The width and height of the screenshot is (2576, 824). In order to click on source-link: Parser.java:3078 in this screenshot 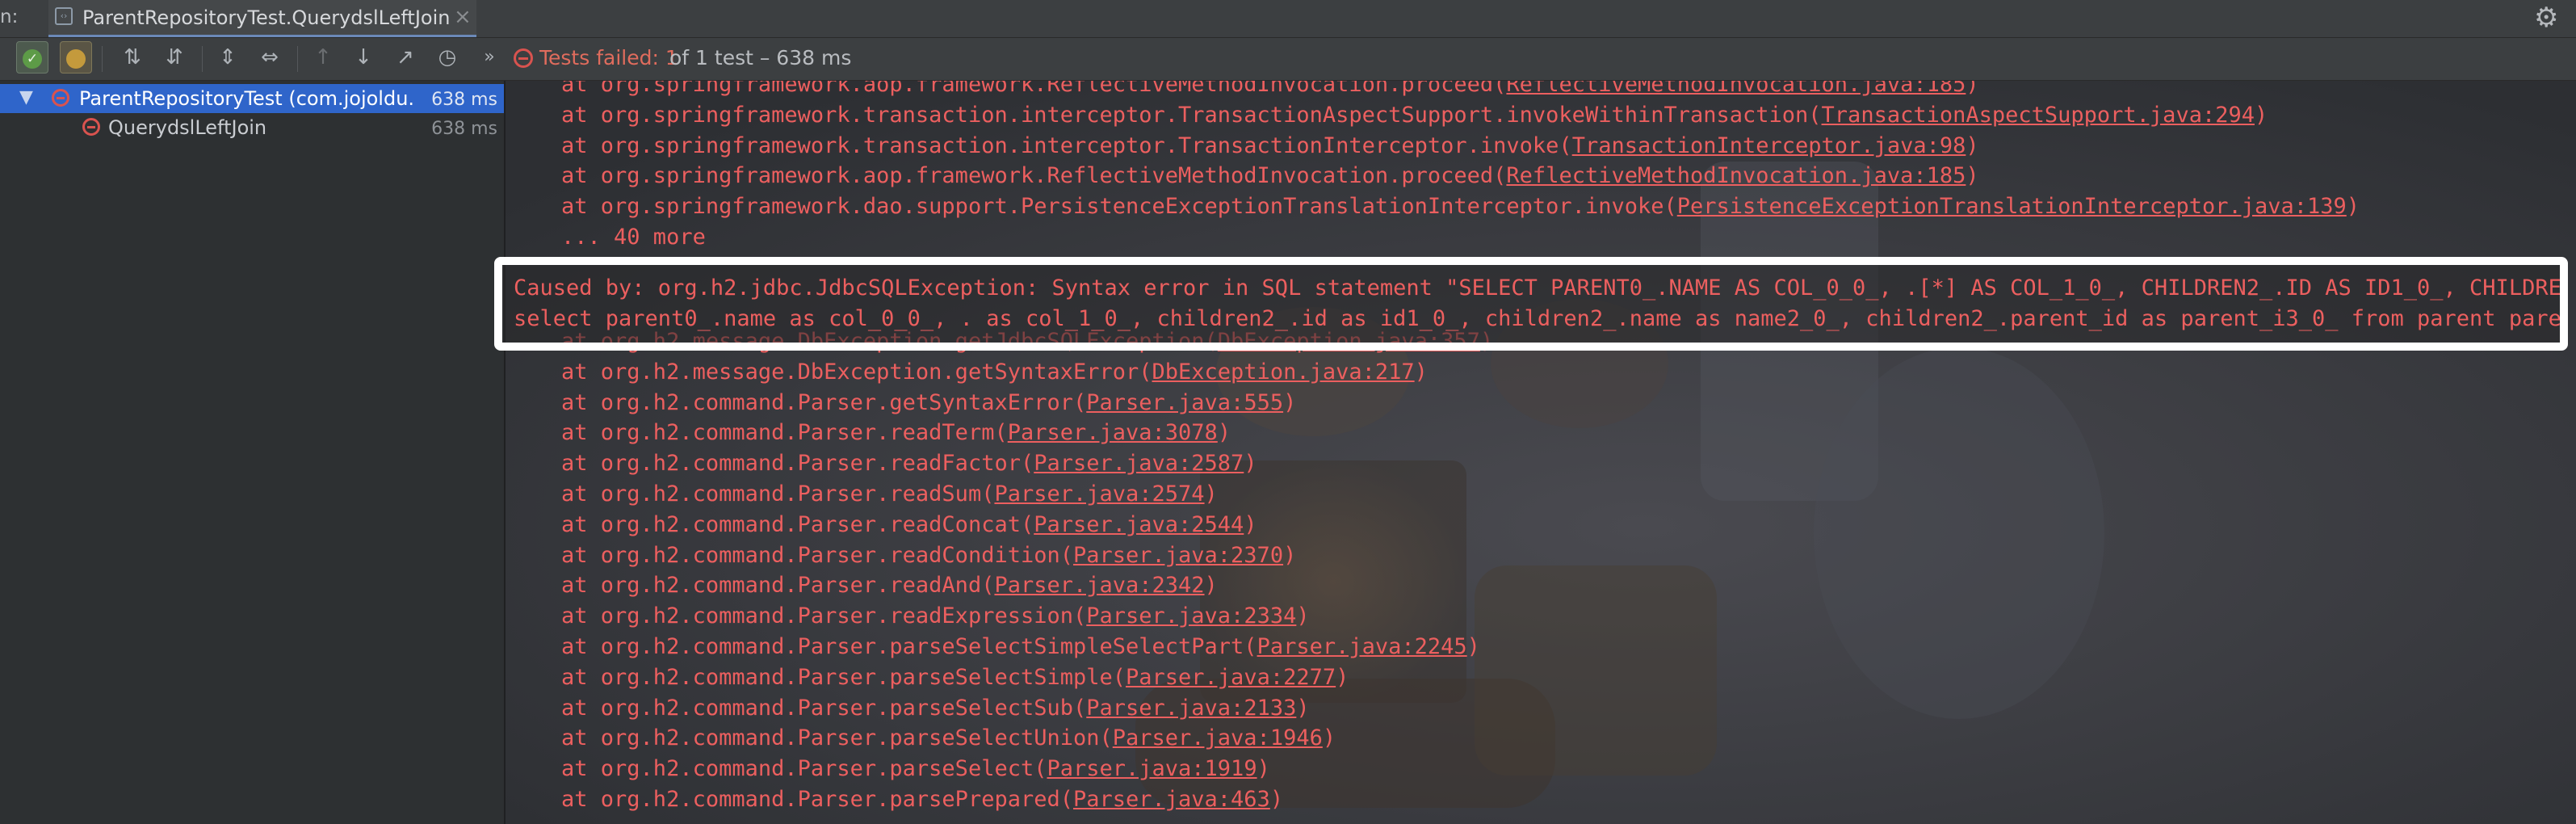, I will do `click(1113, 432)`.